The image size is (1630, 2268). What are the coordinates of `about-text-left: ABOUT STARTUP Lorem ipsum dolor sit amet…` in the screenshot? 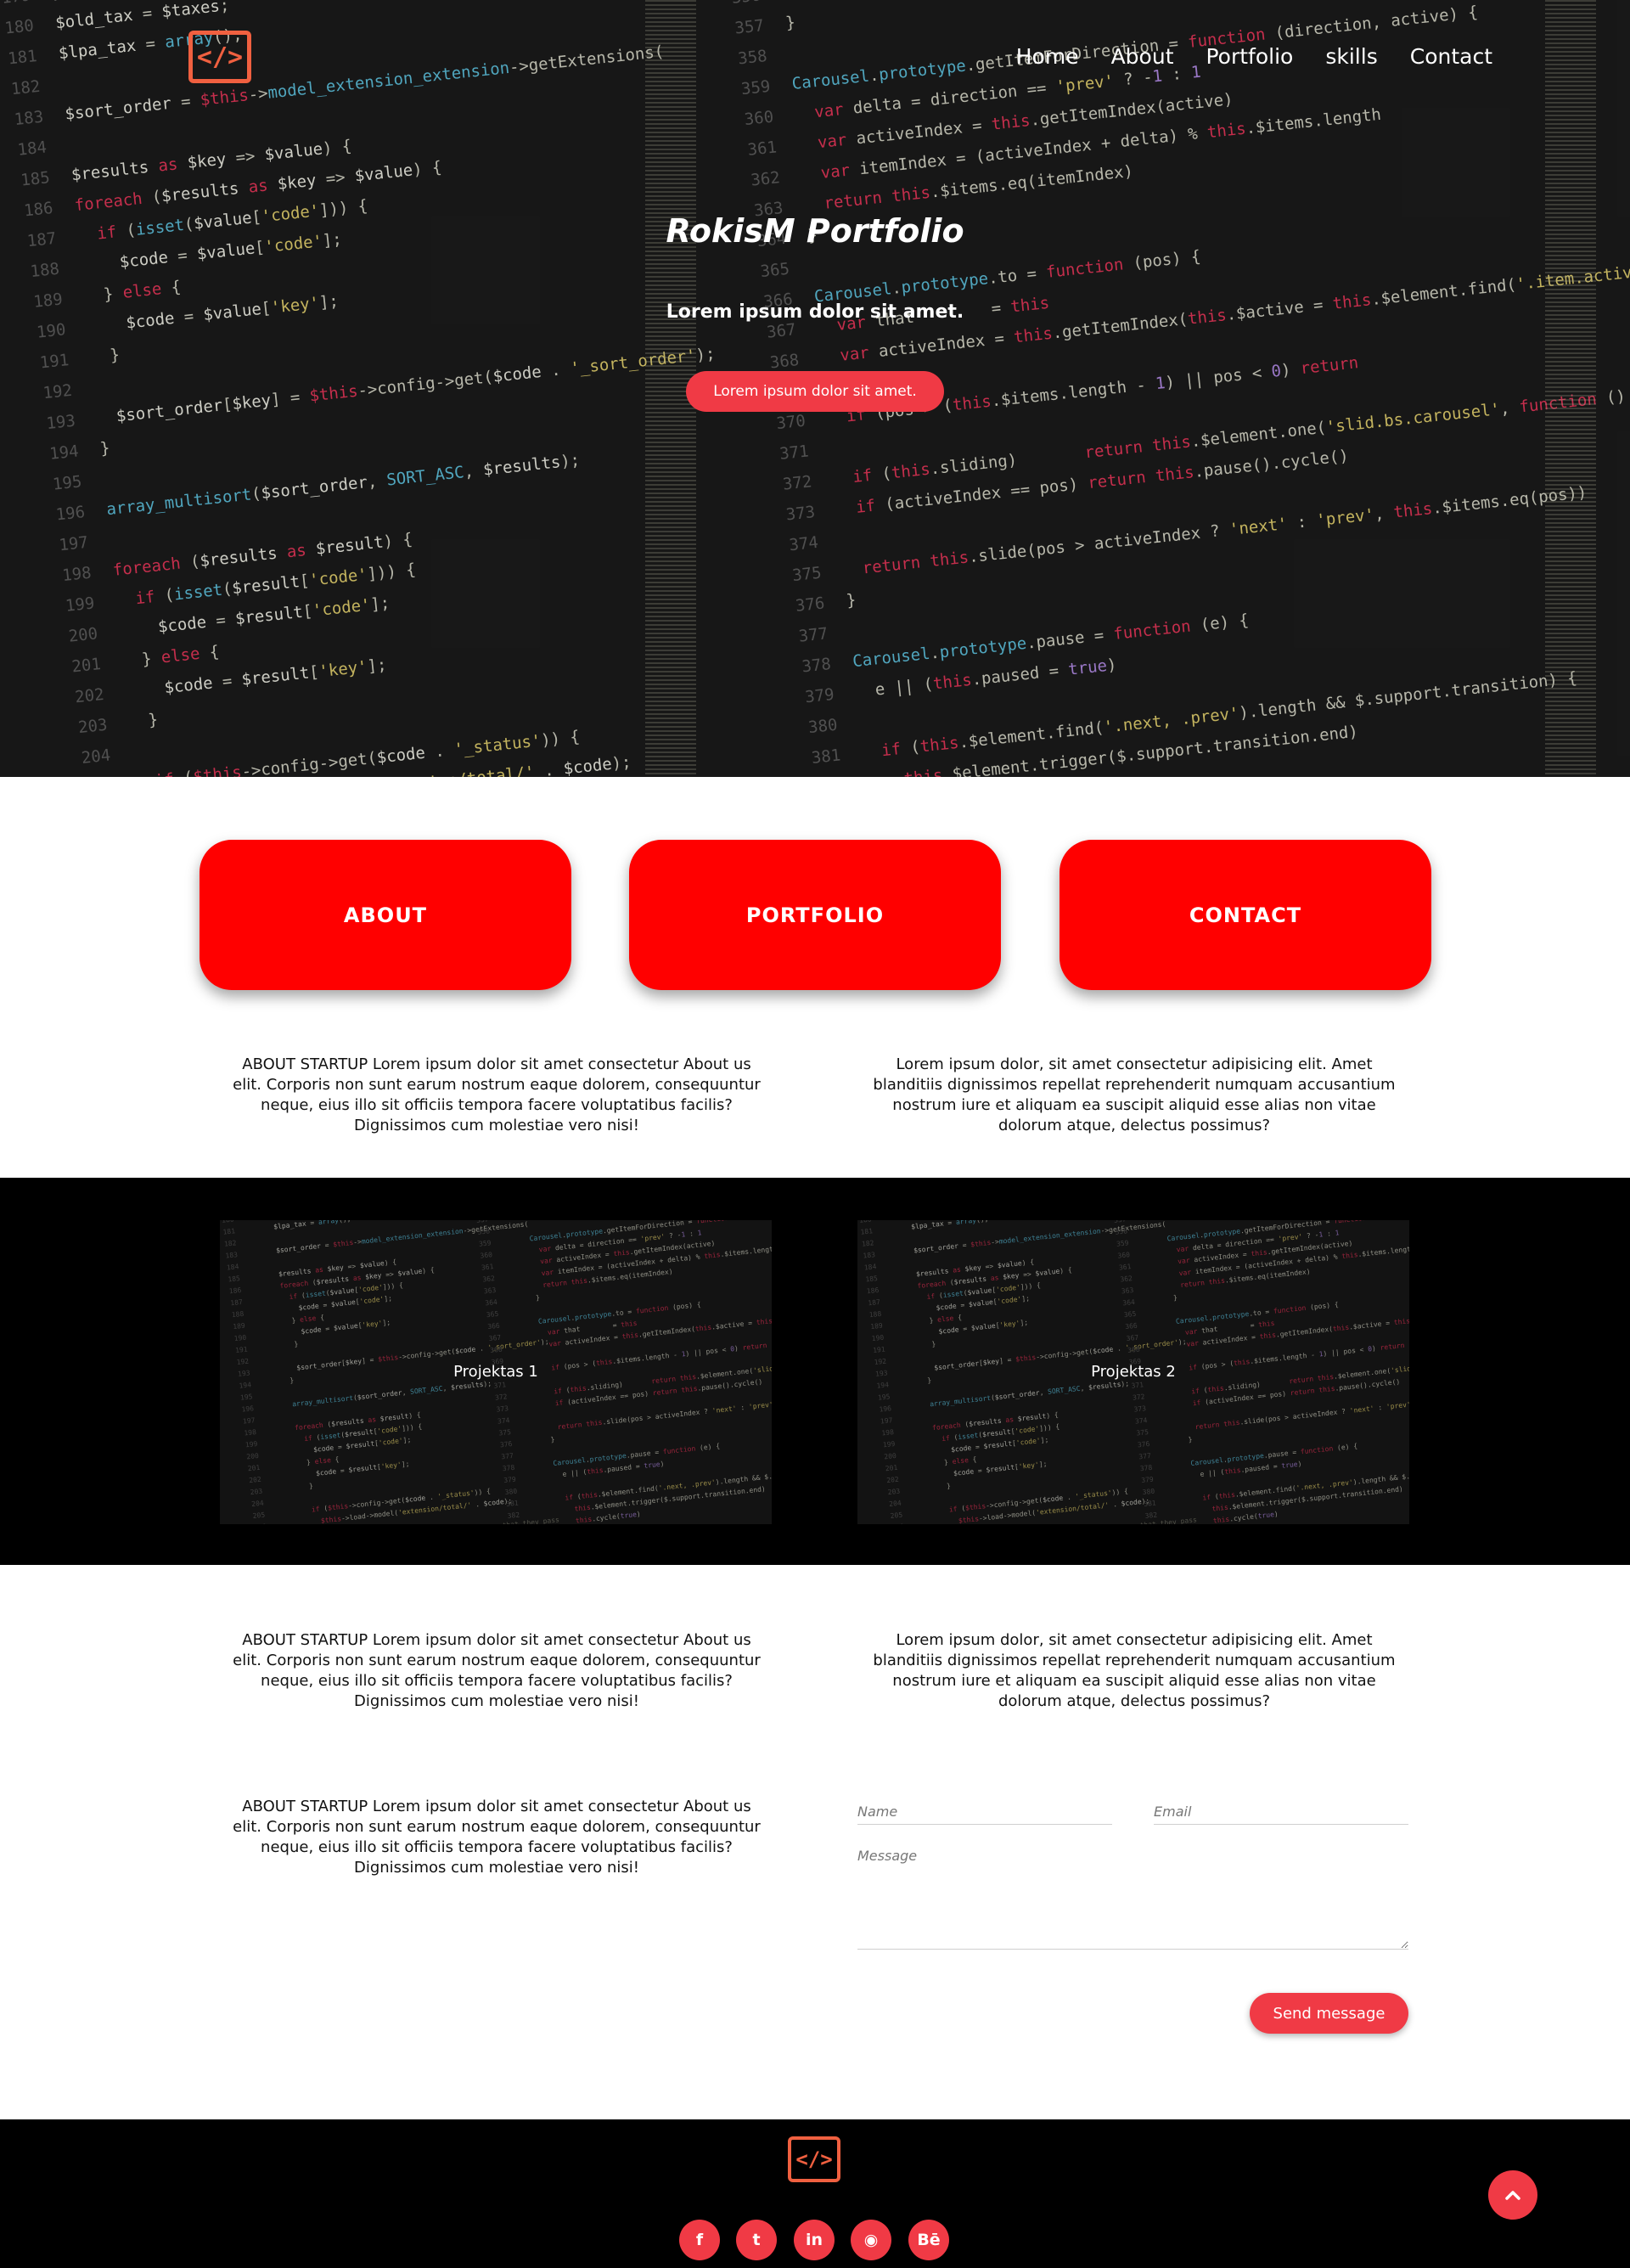 It's located at (497, 1094).